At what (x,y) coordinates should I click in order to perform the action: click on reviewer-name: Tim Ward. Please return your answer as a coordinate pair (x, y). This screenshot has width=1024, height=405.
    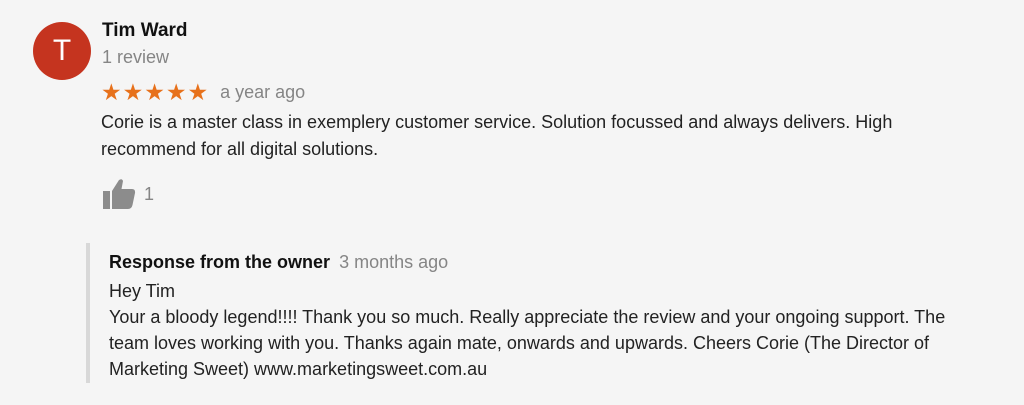
    Looking at the image, I should click on (145, 31).